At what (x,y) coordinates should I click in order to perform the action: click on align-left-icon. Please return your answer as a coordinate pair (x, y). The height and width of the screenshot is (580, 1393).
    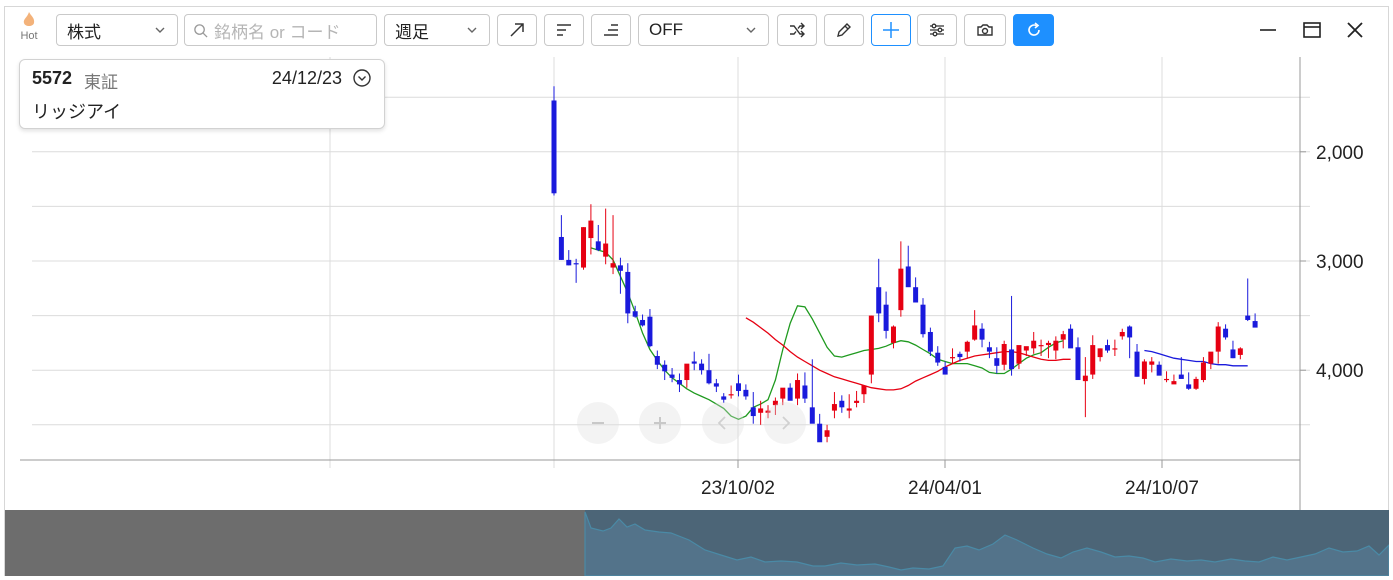
    Looking at the image, I should click on (564, 30).